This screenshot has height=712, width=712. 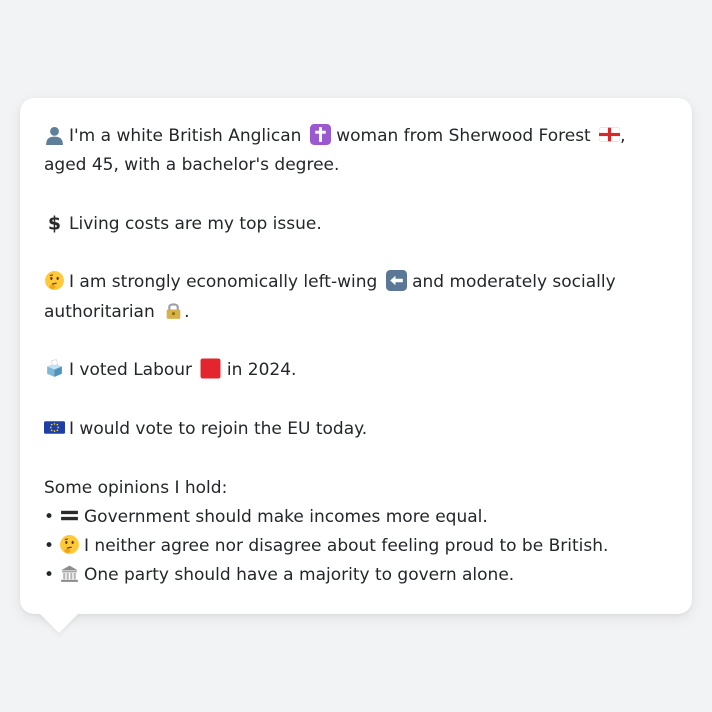 What do you see at coordinates (187, 311) in the screenshot?
I see `ideology-text-end: .` at bounding box center [187, 311].